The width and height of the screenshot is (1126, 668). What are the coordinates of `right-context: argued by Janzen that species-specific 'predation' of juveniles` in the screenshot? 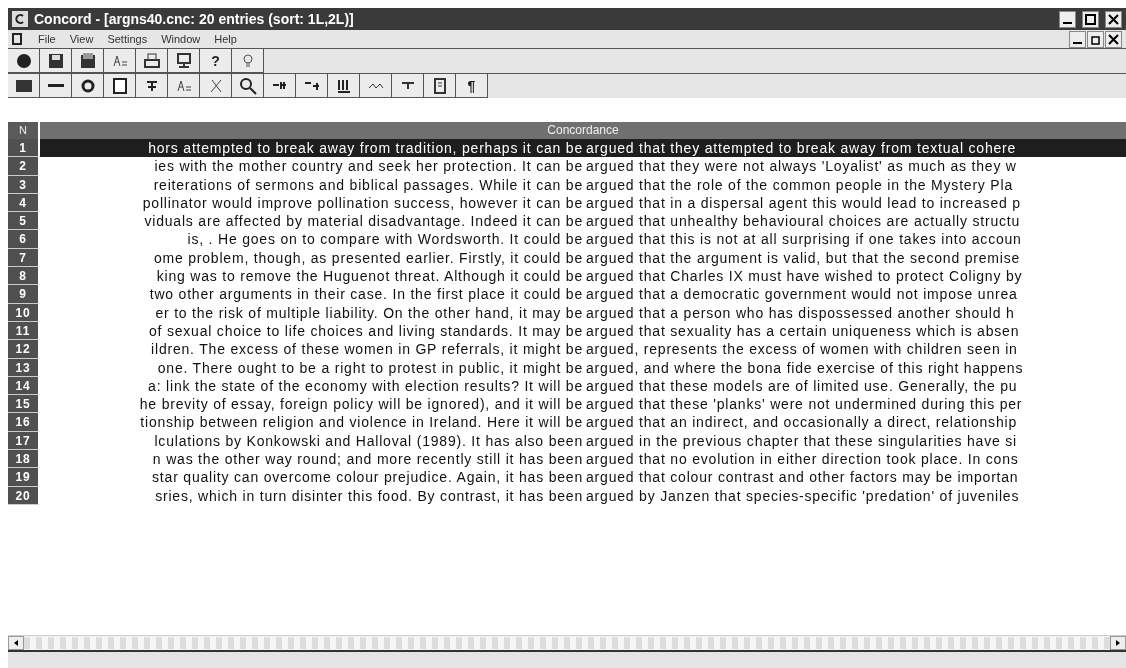 It's located at (803, 495).